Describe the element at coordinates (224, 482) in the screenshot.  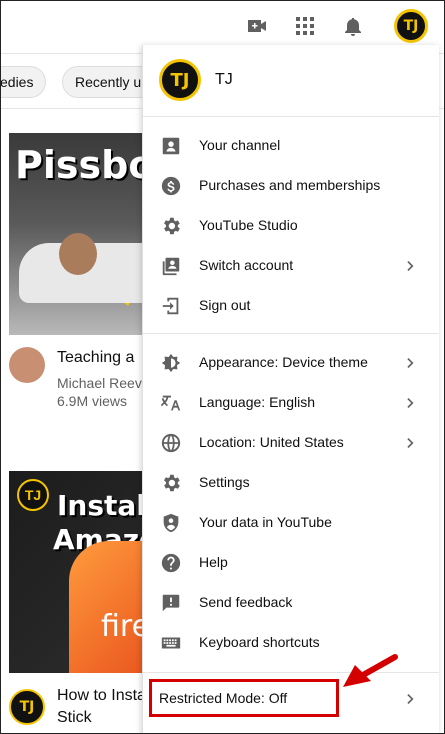
I see `menu-item-label: Settings` at that location.